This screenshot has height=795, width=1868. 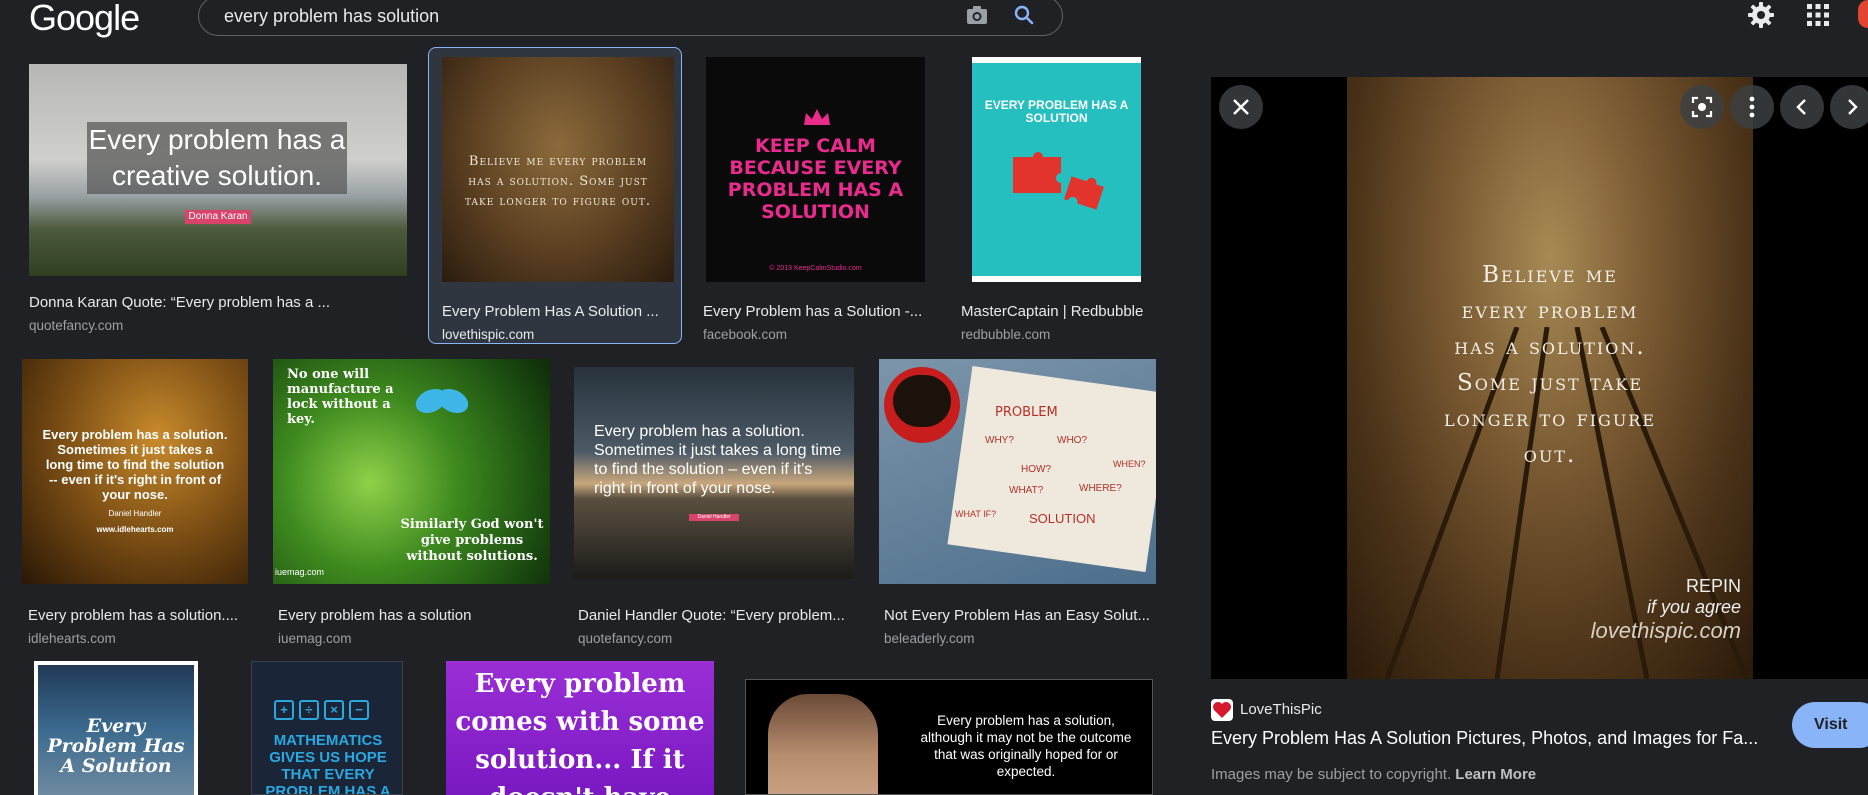 I want to click on result-image-word: HOW?, so click(x=1036, y=469).